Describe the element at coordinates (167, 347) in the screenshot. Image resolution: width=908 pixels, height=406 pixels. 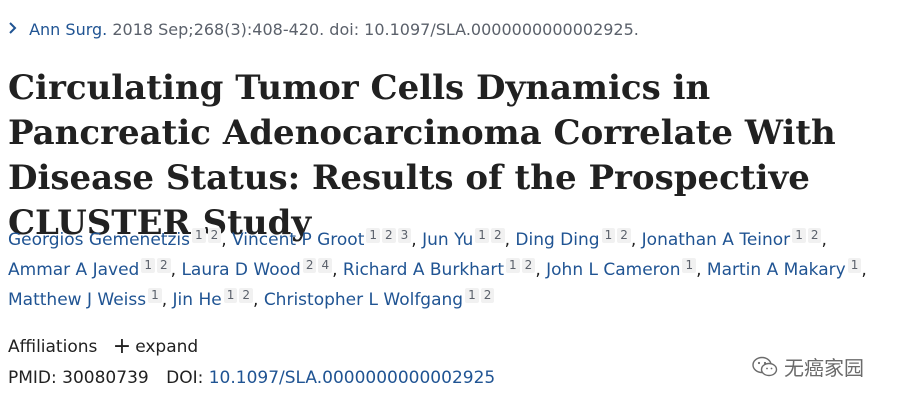
I see `expand-label: expand` at that location.